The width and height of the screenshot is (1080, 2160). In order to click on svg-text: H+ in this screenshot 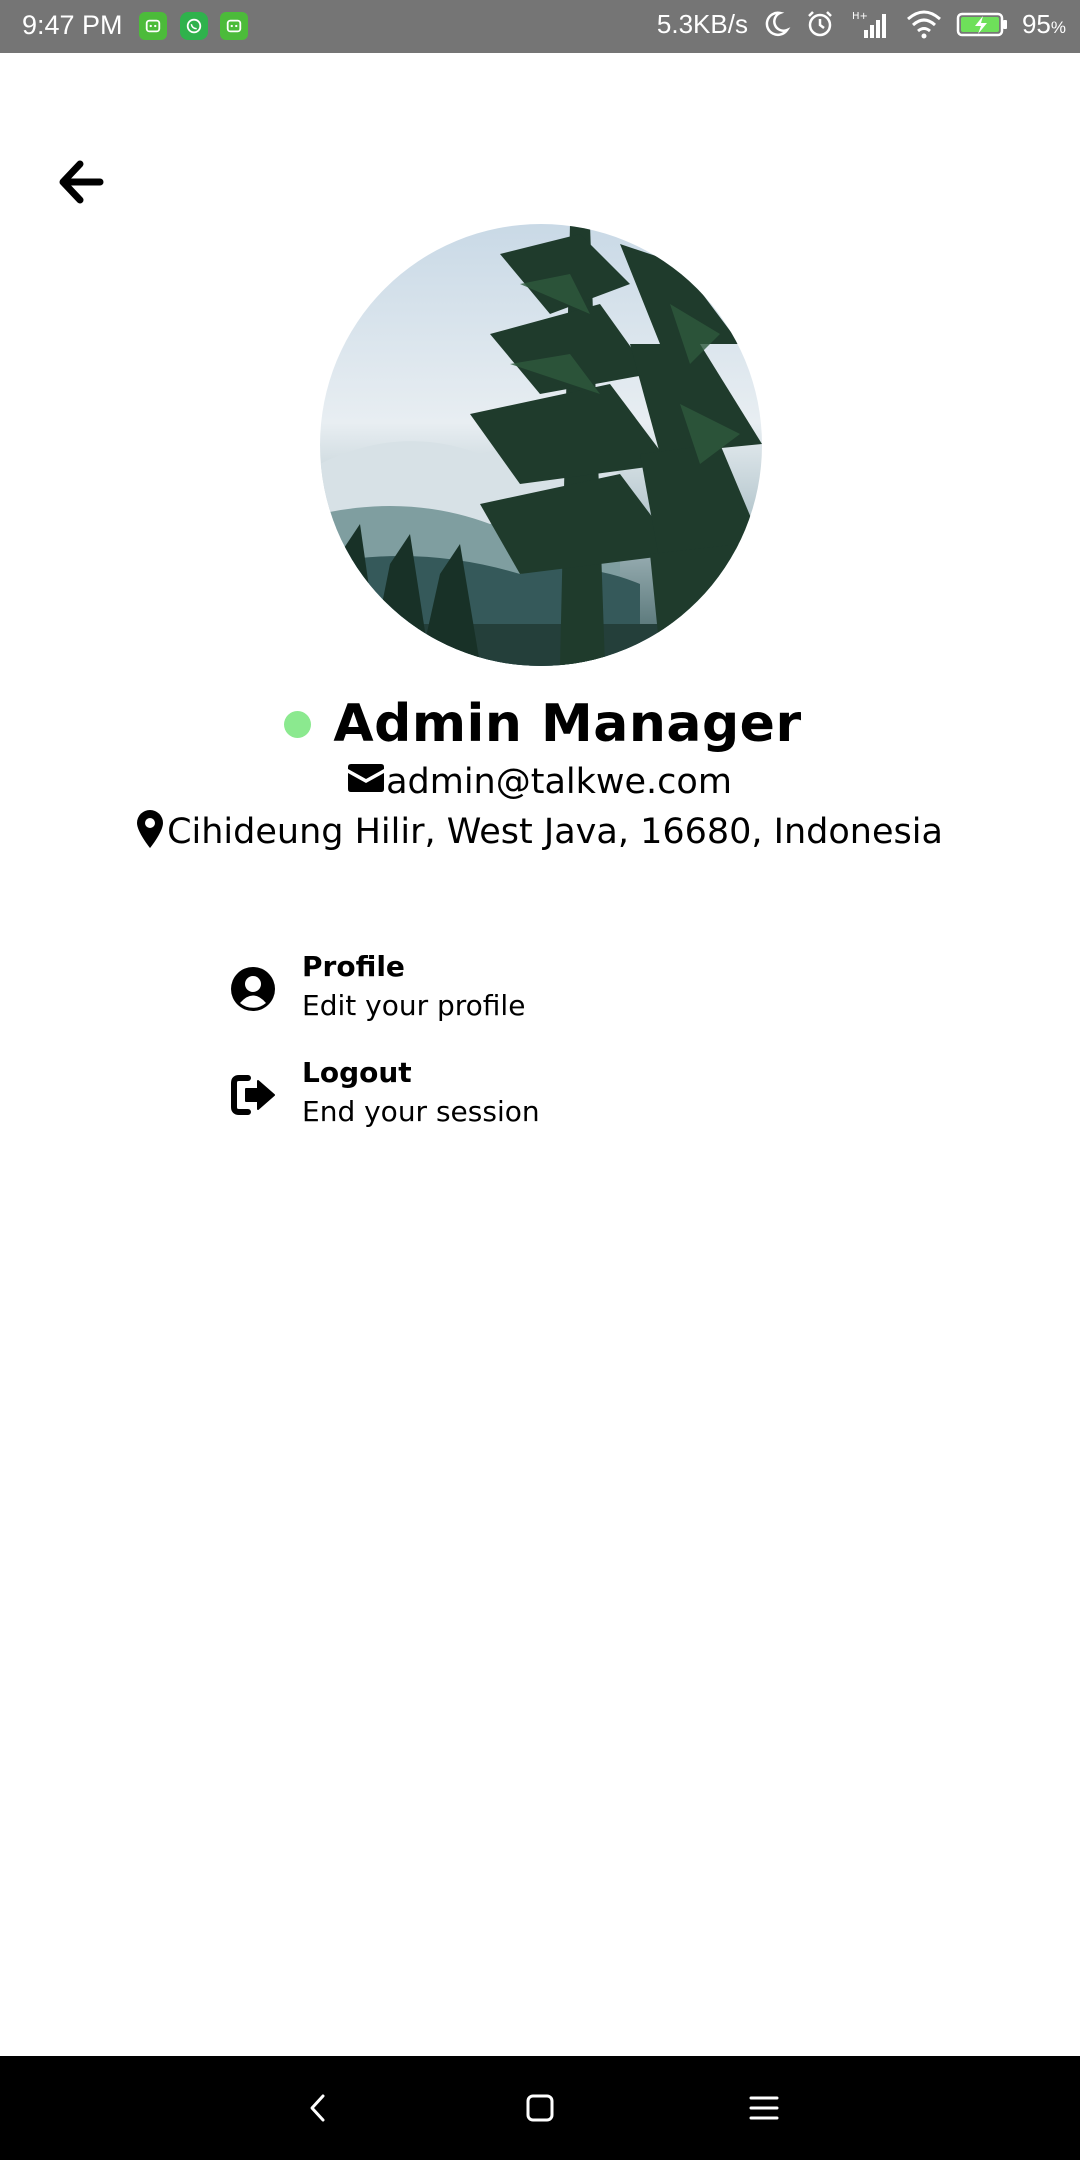, I will do `click(860, 16)`.